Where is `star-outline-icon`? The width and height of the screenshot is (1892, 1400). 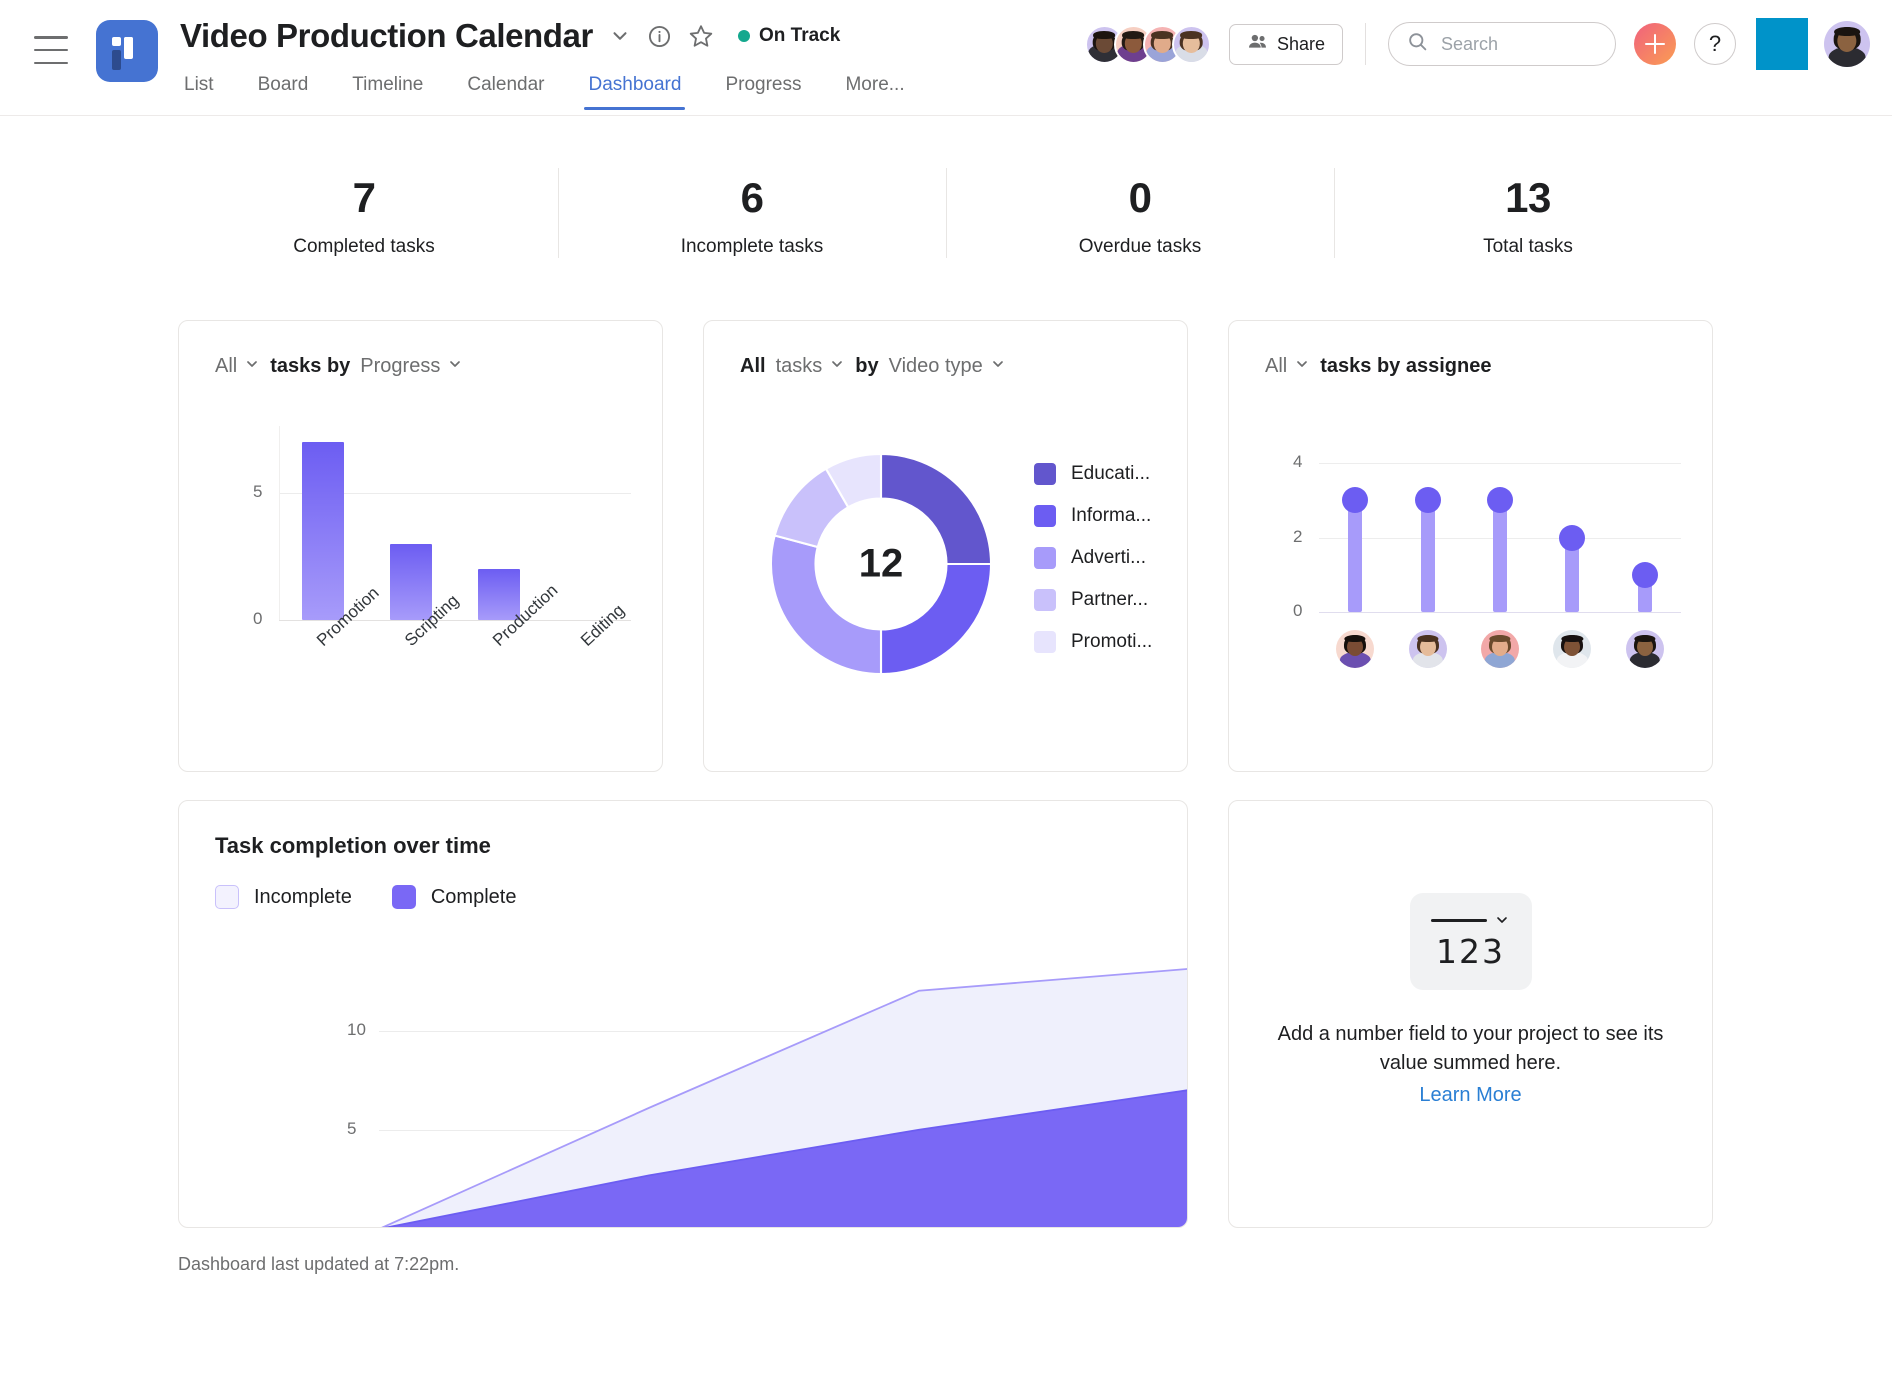 star-outline-icon is located at coordinates (701, 36).